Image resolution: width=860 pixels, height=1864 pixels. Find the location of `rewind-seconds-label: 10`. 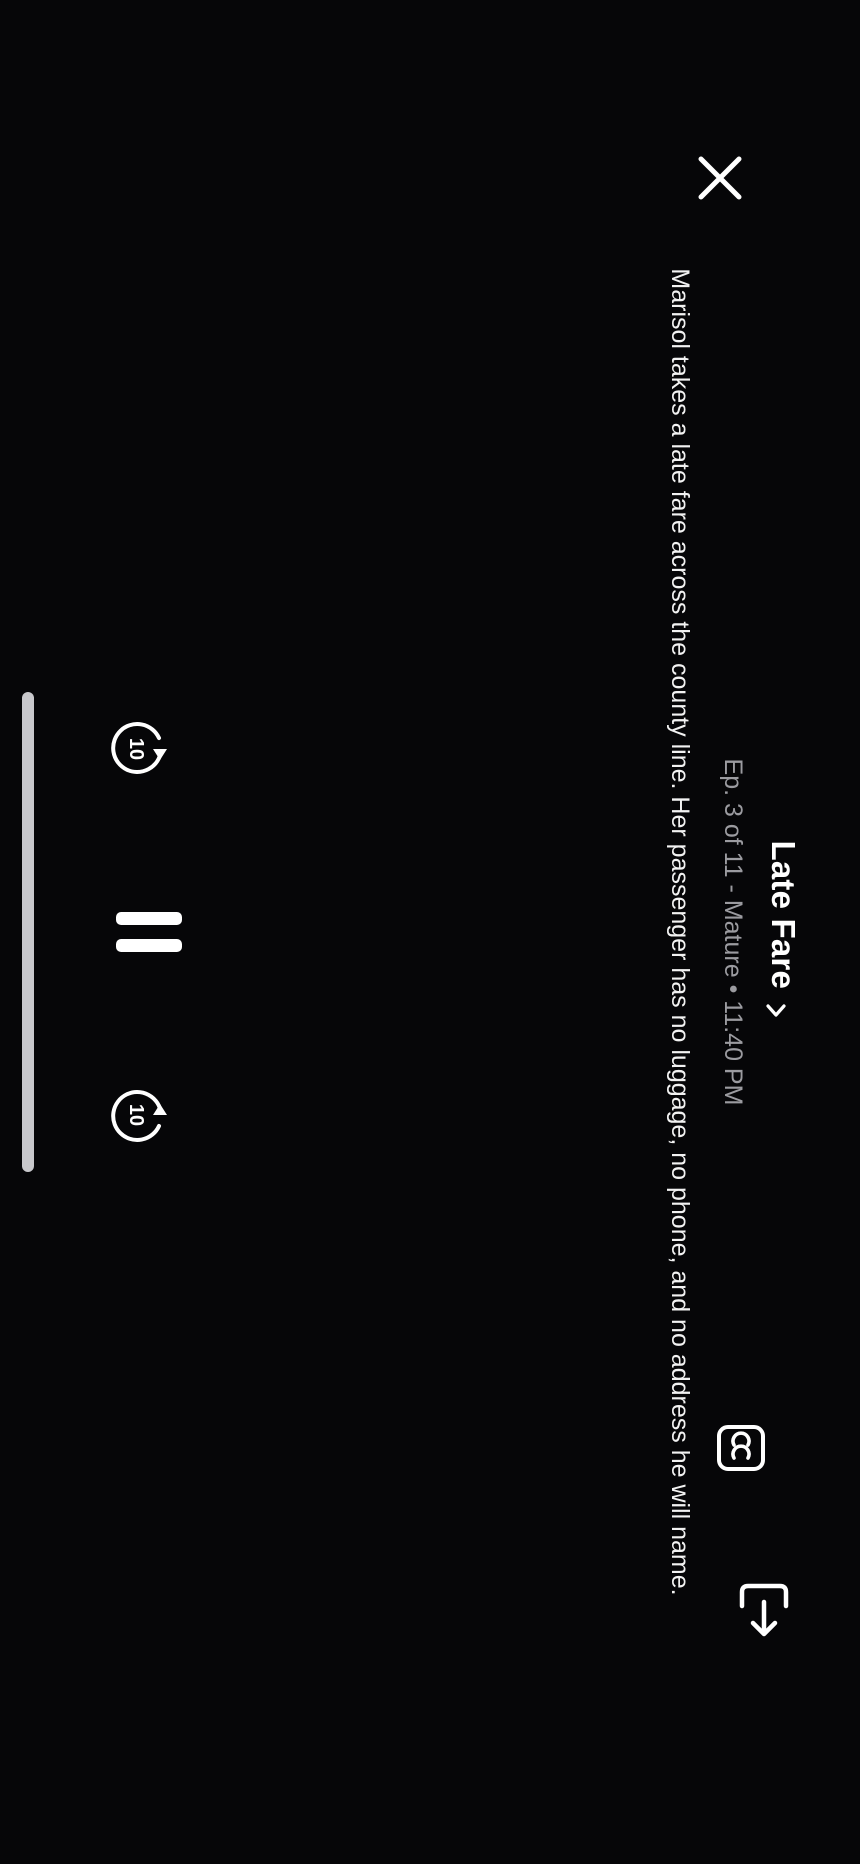

rewind-seconds-label: 10 is located at coordinates (136, 749).